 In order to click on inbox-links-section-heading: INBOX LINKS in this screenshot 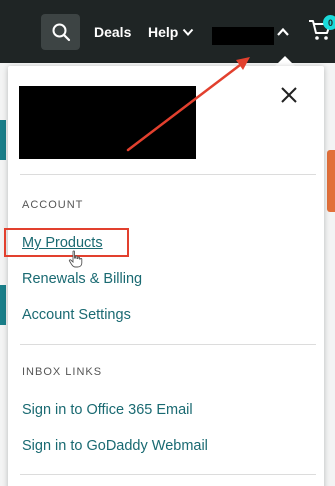, I will do `click(62, 372)`.